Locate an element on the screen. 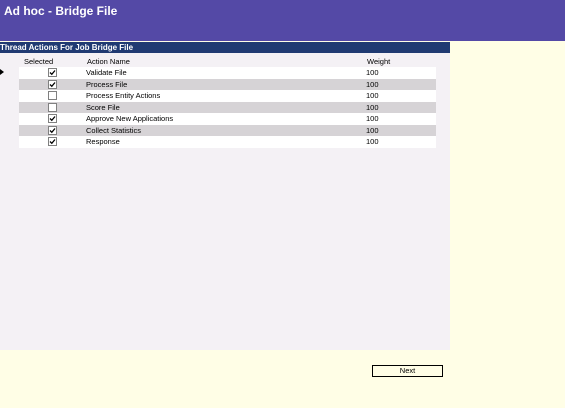 The width and height of the screenshot is (565, 408). column-header-weight: Weight is located at coordinates (378, 62).